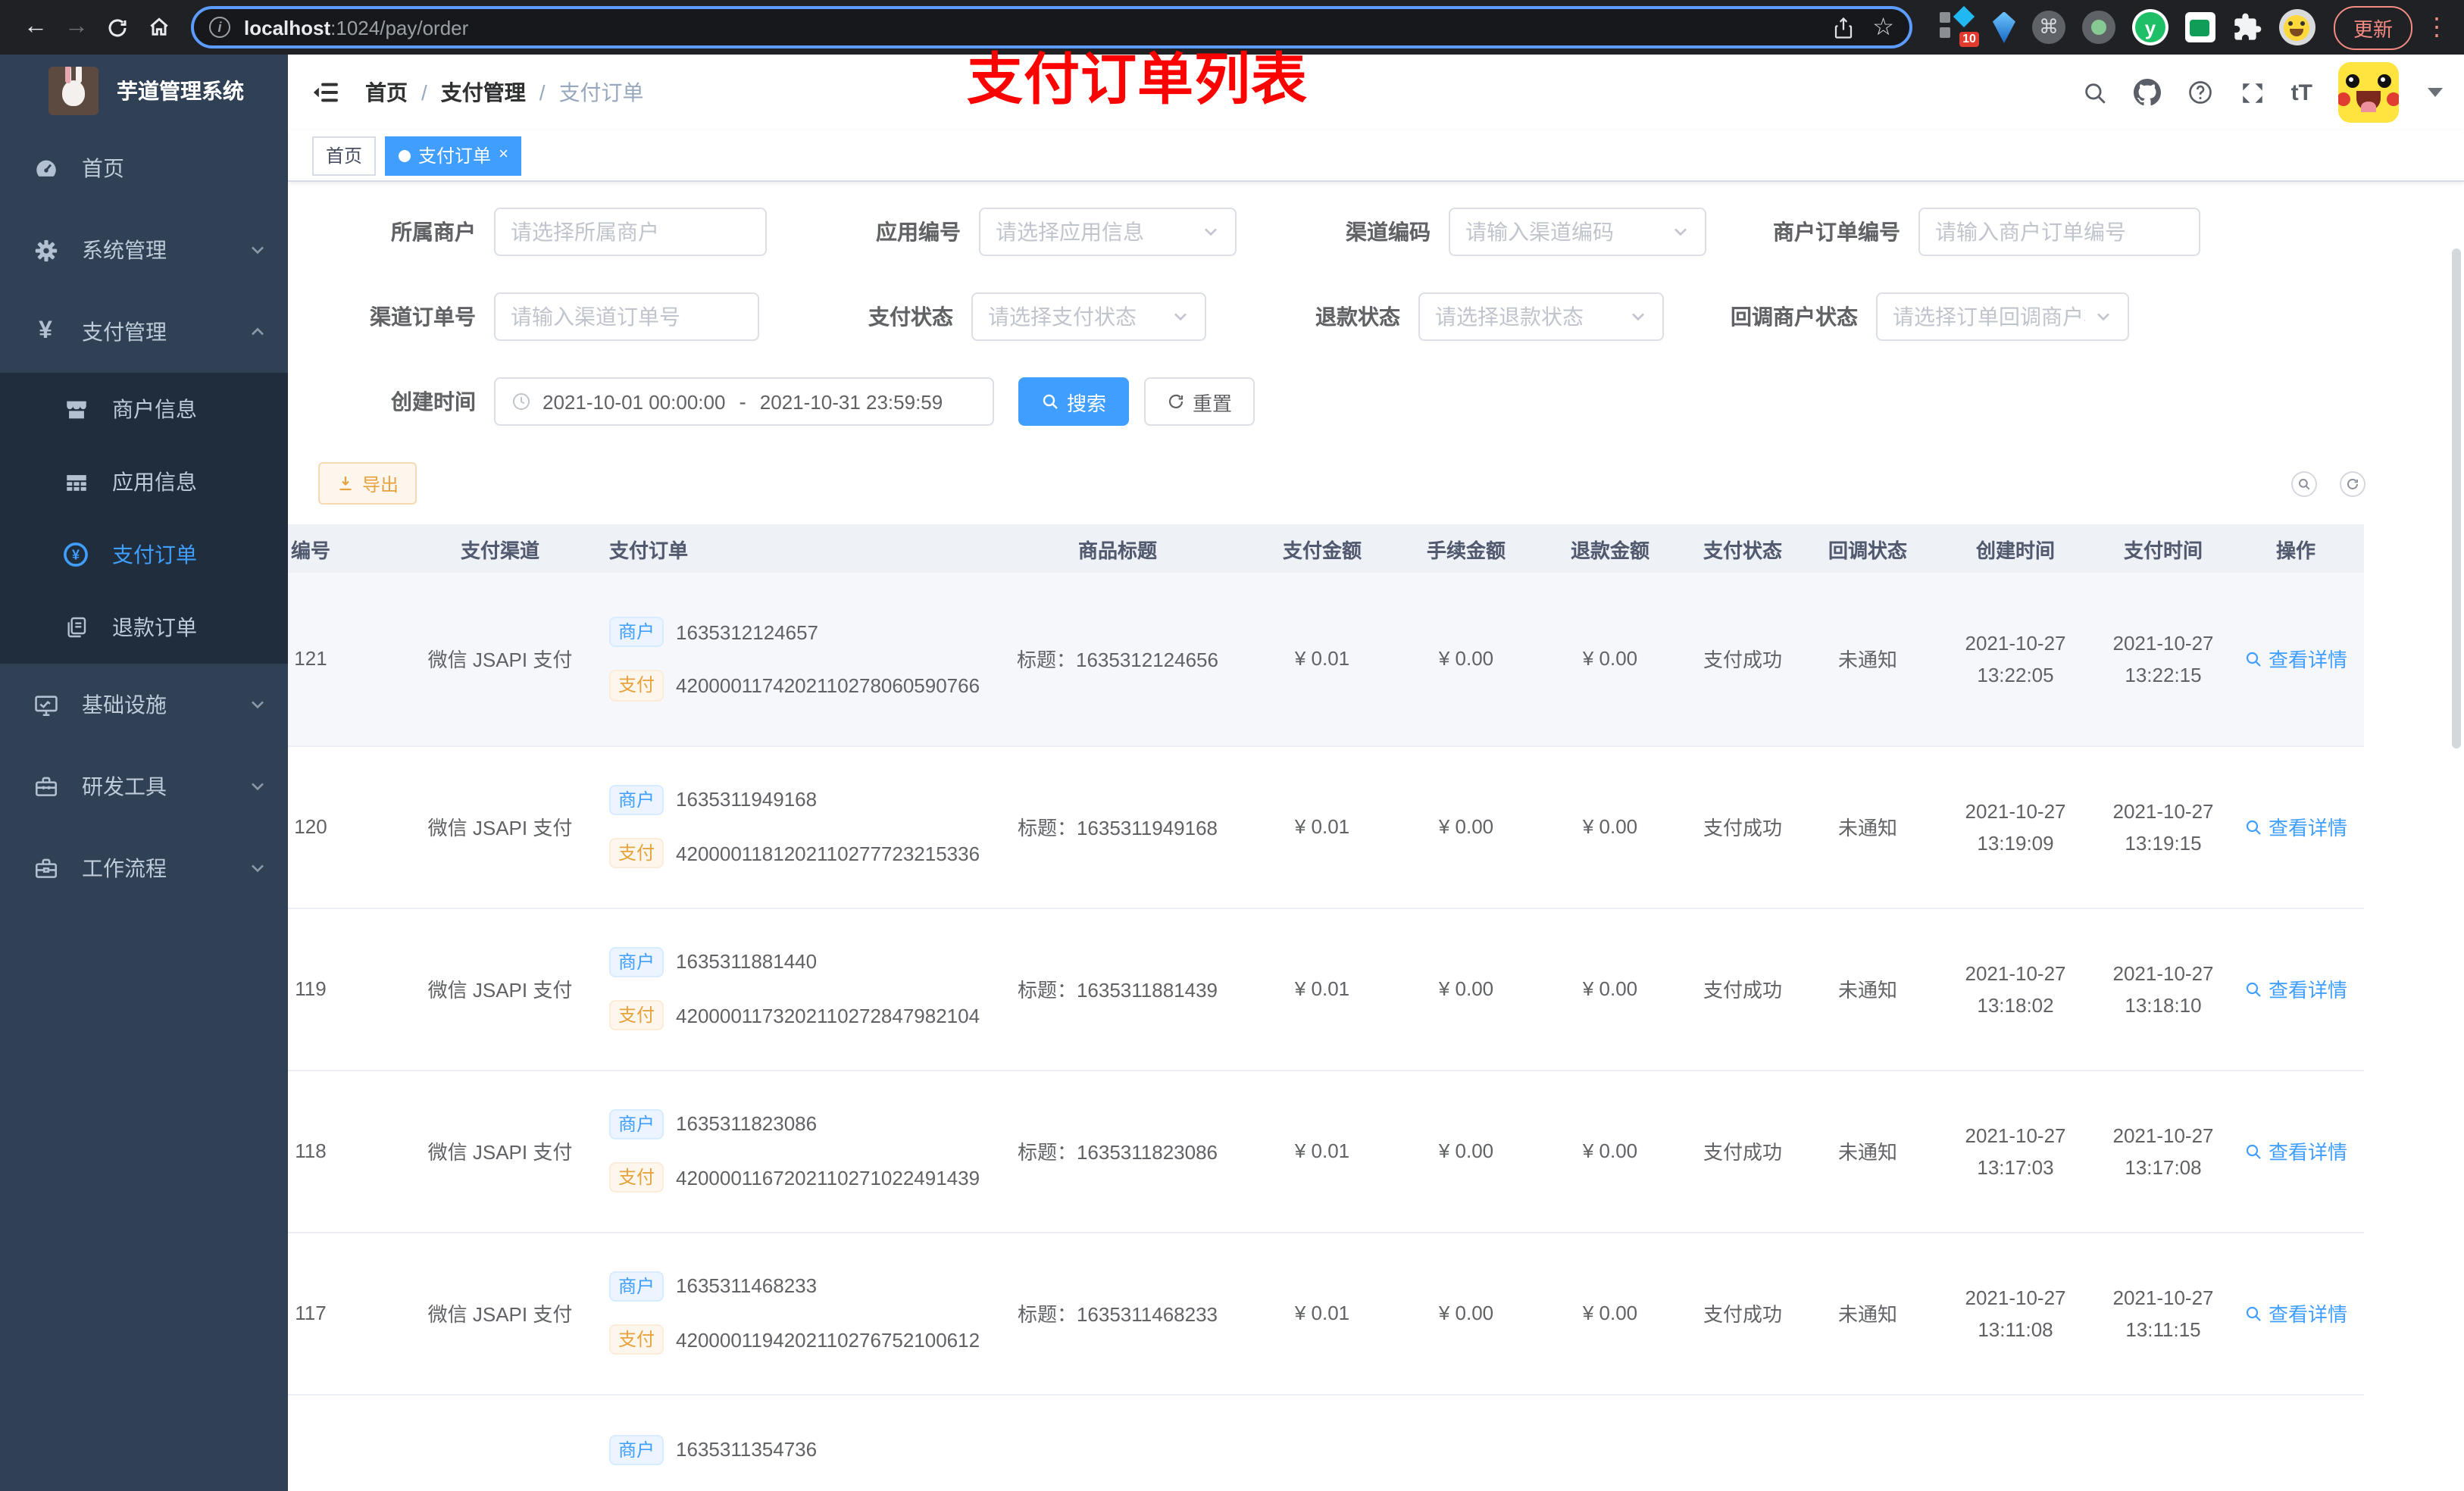 The image size is (2464, 1491). Describe the element at coordinates (2437, 27) in the screenshot. I see `browser-menu-icon: ⋮` at that location.